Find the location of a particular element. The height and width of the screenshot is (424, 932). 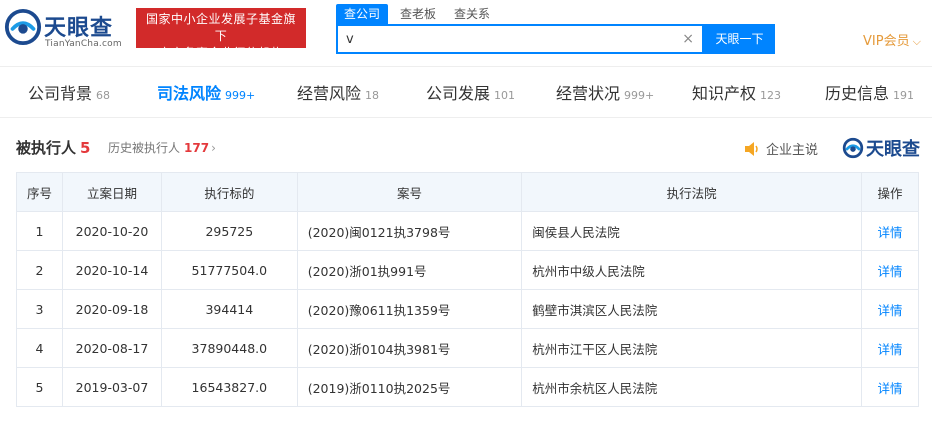

cell-filing-date: 2020-10-14 is located at coordinates (112, 270).